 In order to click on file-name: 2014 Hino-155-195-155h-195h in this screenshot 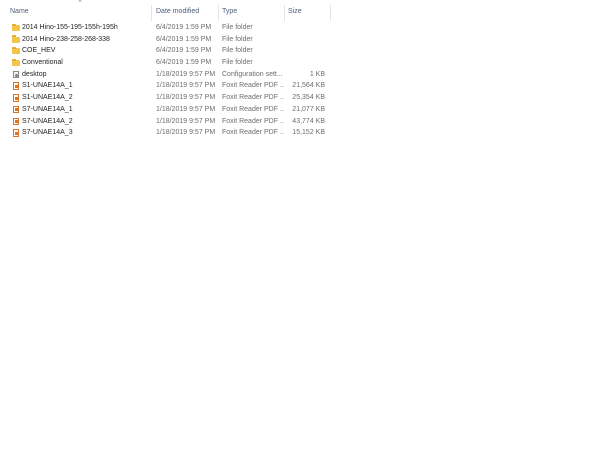, I will do `click(70, 27)`.